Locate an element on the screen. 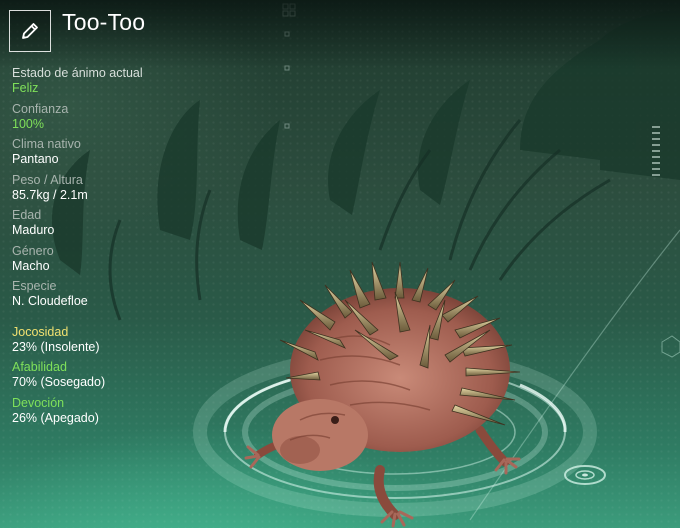 The width and height of the screenshot is (680, 528). stat-value: Pantano is located at coordinates (35, 159).